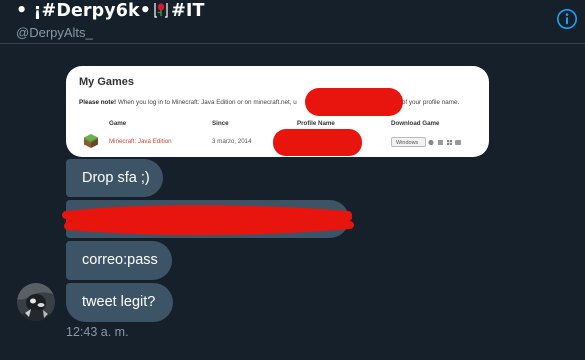  I want to click on title-right: #IT, so click(188, 11).